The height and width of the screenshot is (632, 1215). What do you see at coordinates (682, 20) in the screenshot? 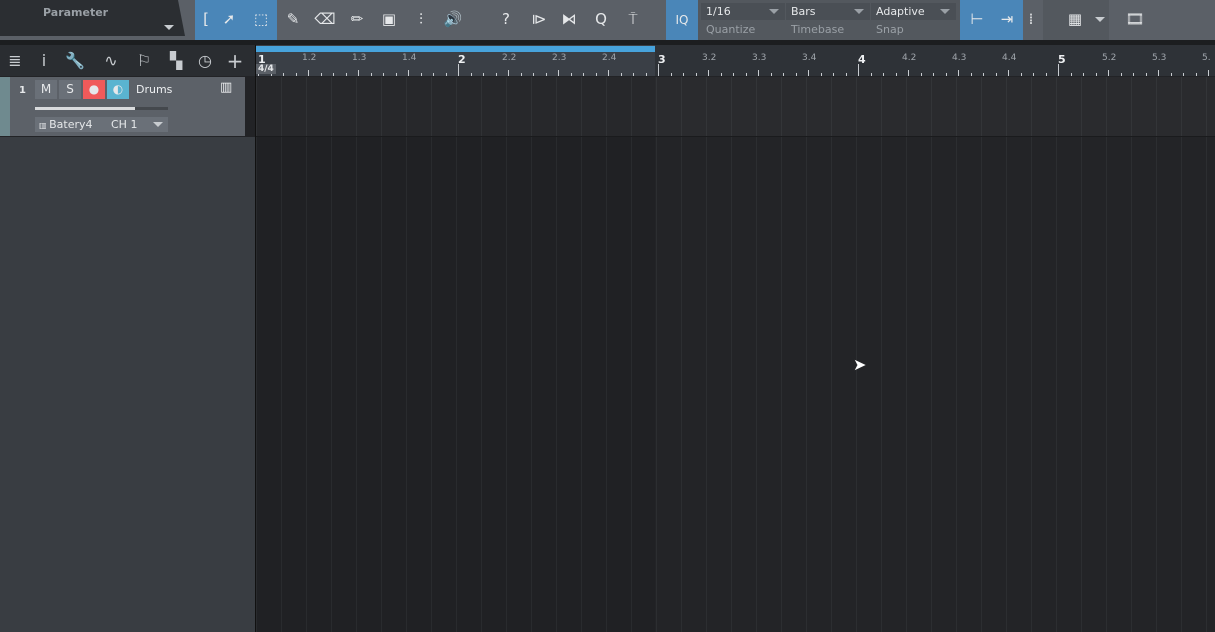
I see `iq-button: IQ` at bounding box center [682, 20].